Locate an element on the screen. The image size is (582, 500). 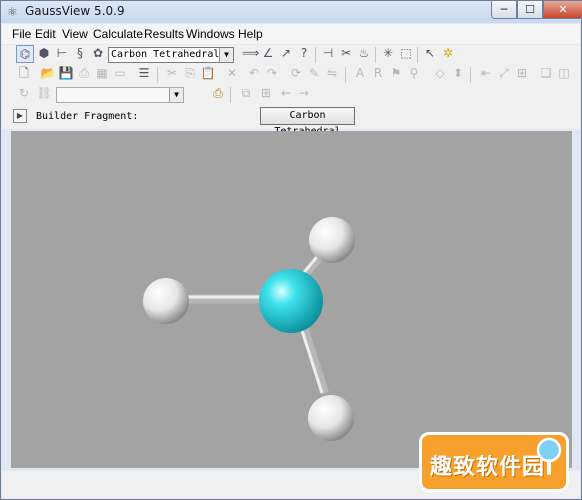
redo-icon: ↷ is located at coordinates (272, 73).